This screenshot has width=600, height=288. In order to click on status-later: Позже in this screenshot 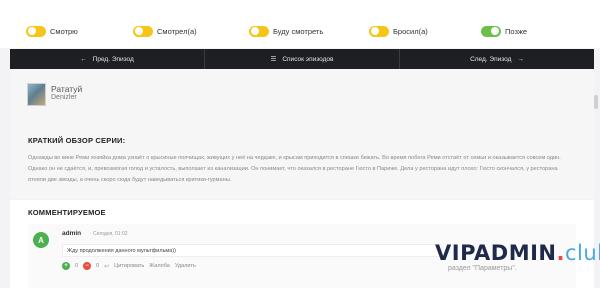, I will do `click(504, 31)`.